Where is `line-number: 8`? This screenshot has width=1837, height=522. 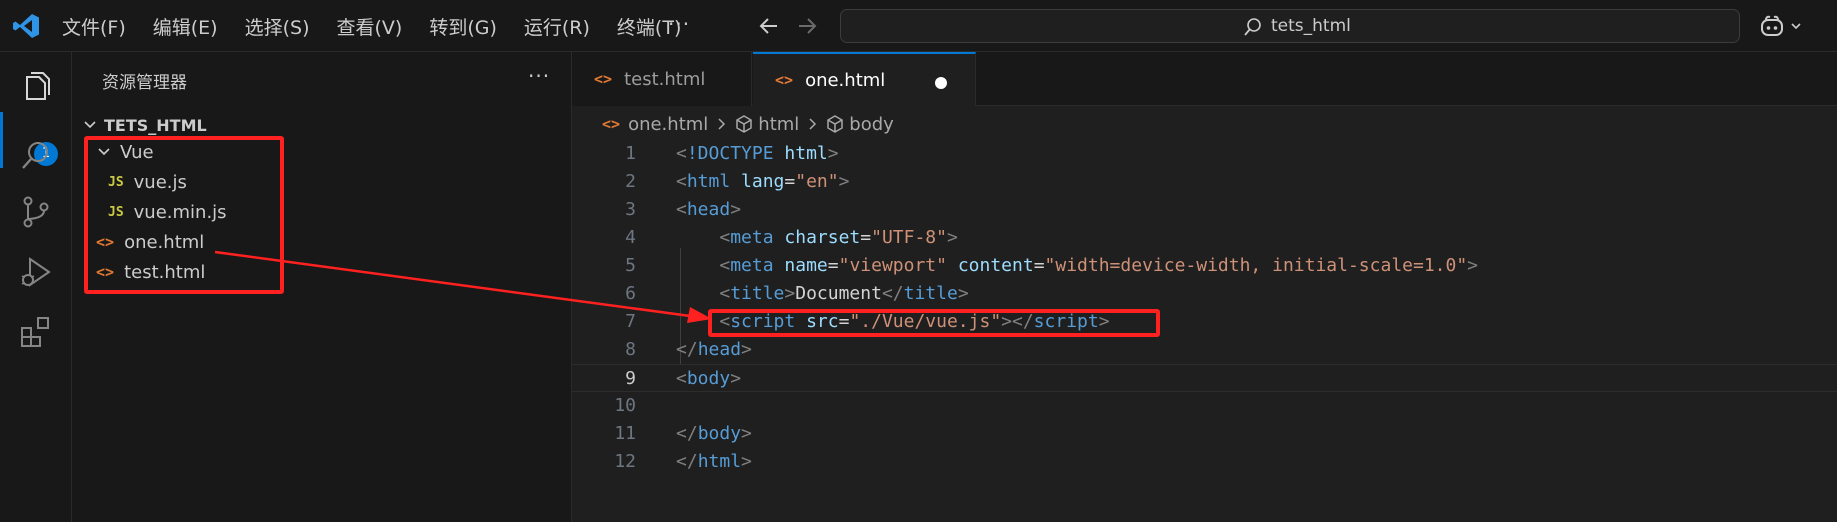 line-number: 8 is located at coordinates (630, 349).